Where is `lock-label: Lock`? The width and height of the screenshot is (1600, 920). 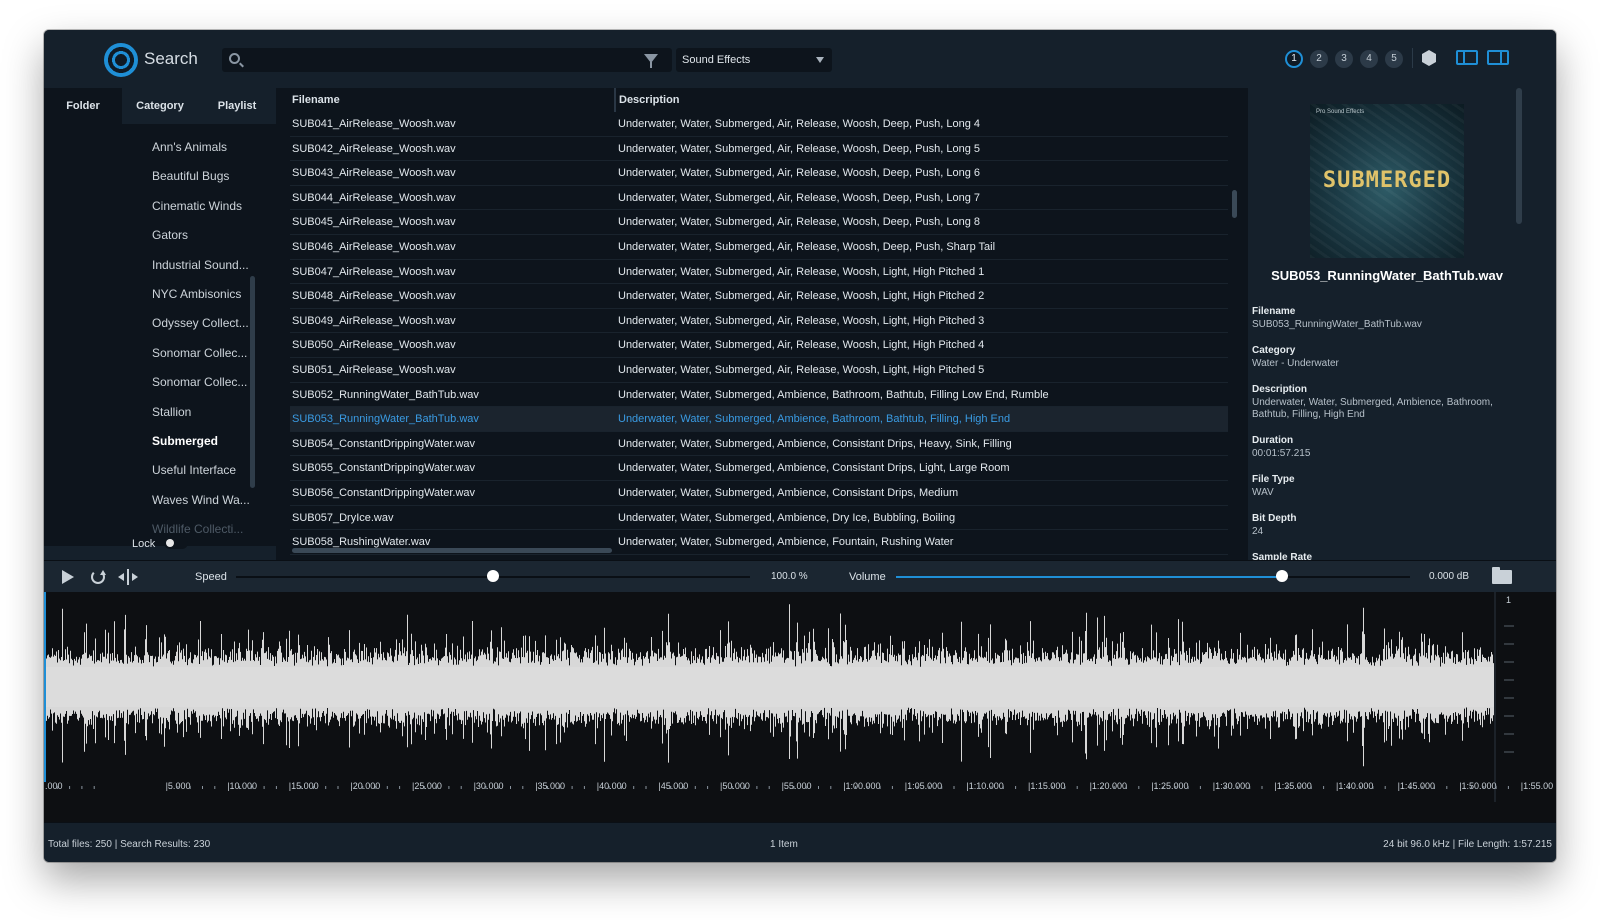
lock-label: Lock is located at coordinates (144, 544).